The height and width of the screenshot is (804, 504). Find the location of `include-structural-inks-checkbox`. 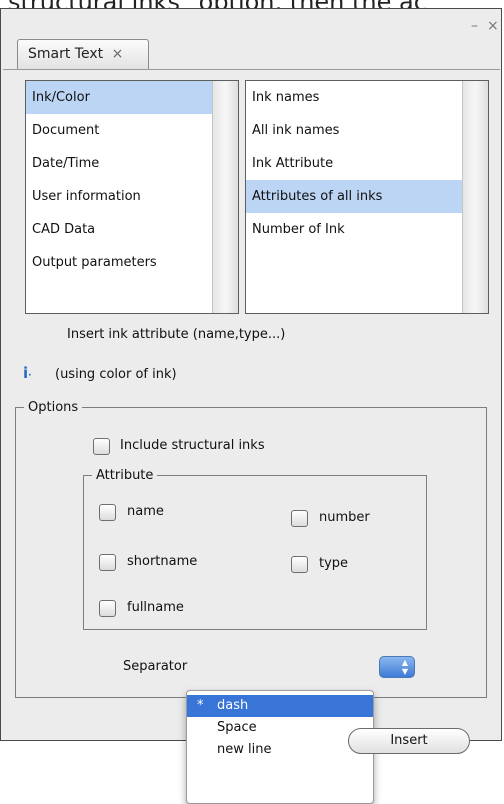

include-structural-inks-checkbox is located at coordinates (101, 446).